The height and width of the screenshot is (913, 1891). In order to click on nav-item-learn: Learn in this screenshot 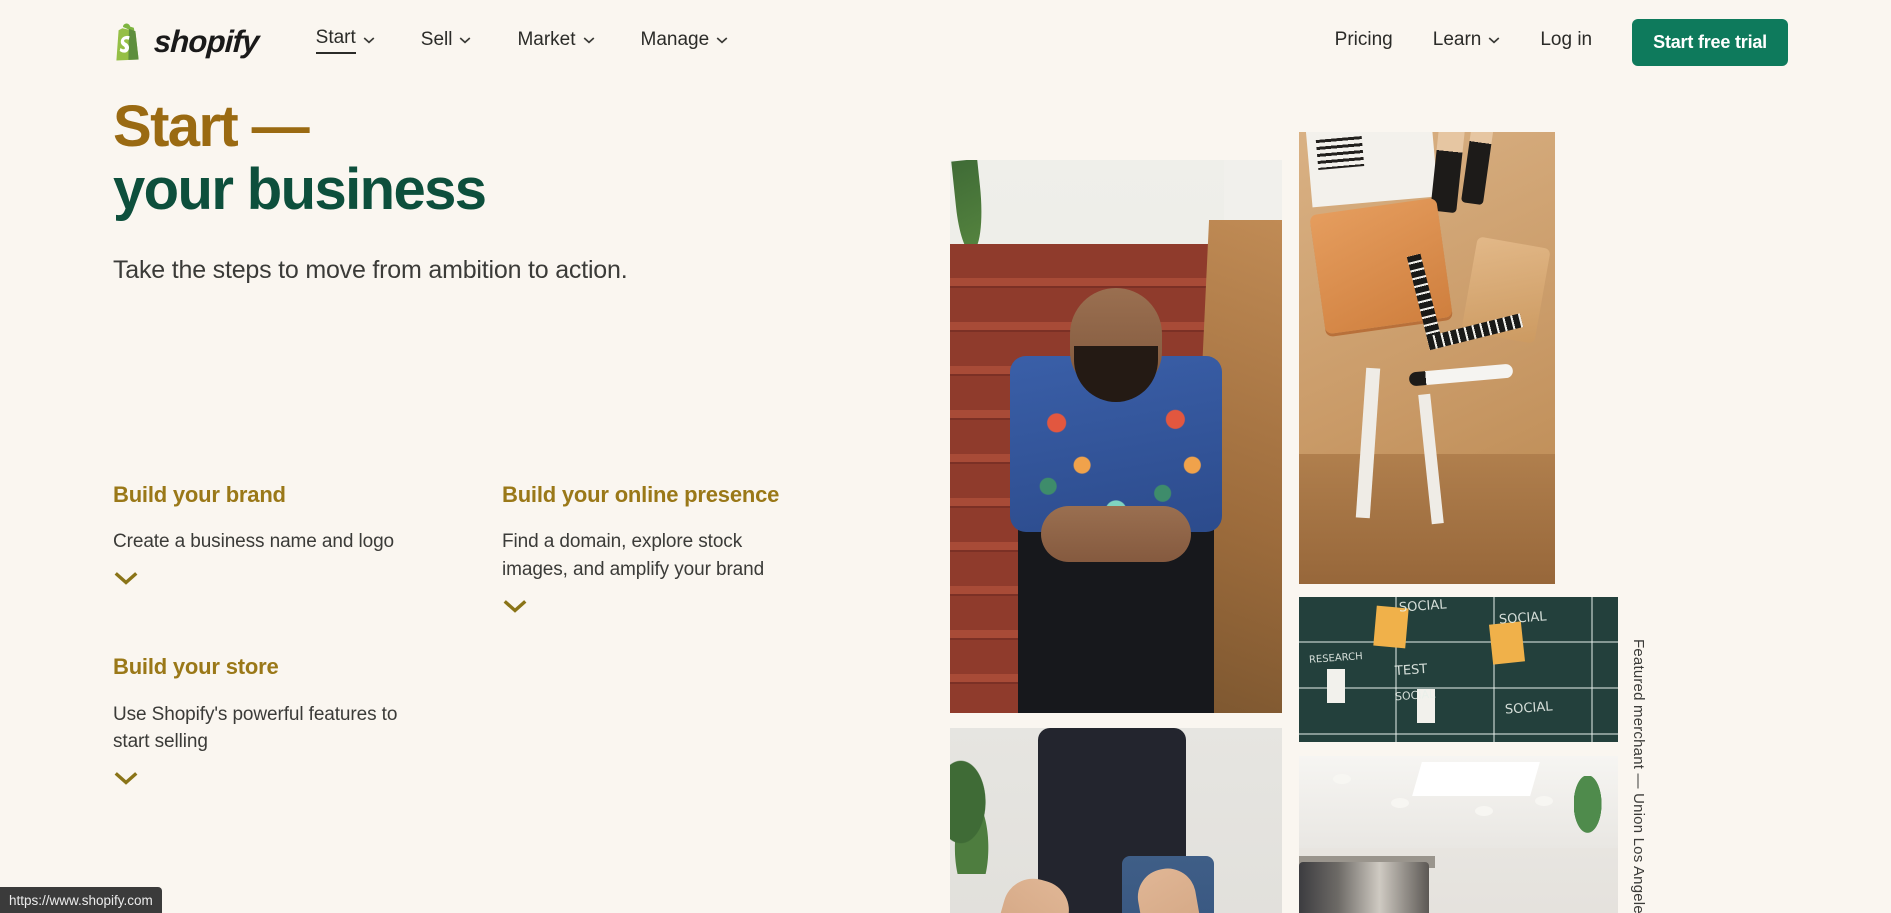, I will do `click(1467, 42)`.